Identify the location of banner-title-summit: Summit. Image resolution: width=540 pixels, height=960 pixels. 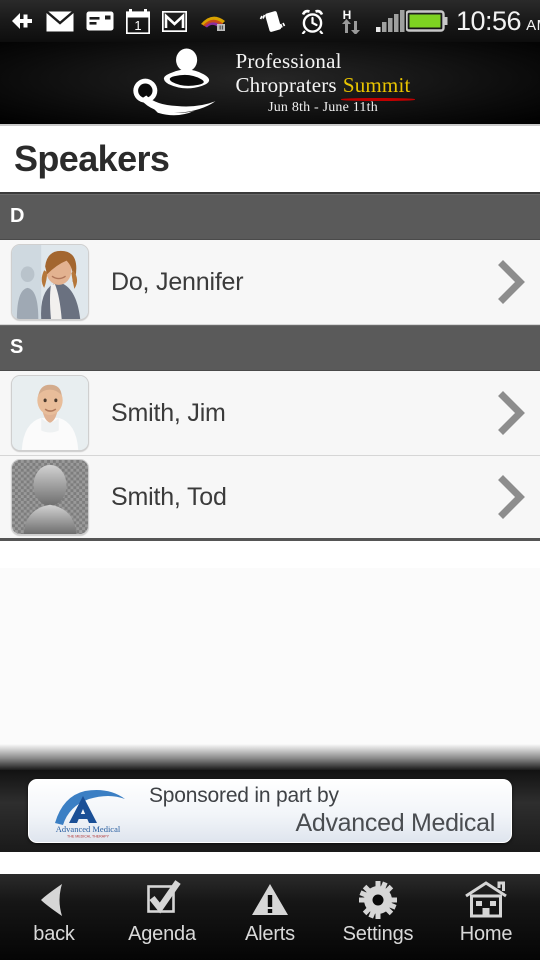
(377, 86).